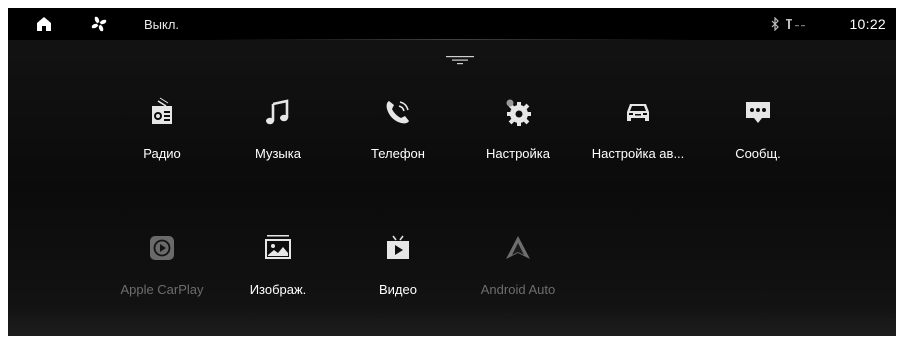  I want to click on status-bar: Выкл. 10:22, so click(452, 24).